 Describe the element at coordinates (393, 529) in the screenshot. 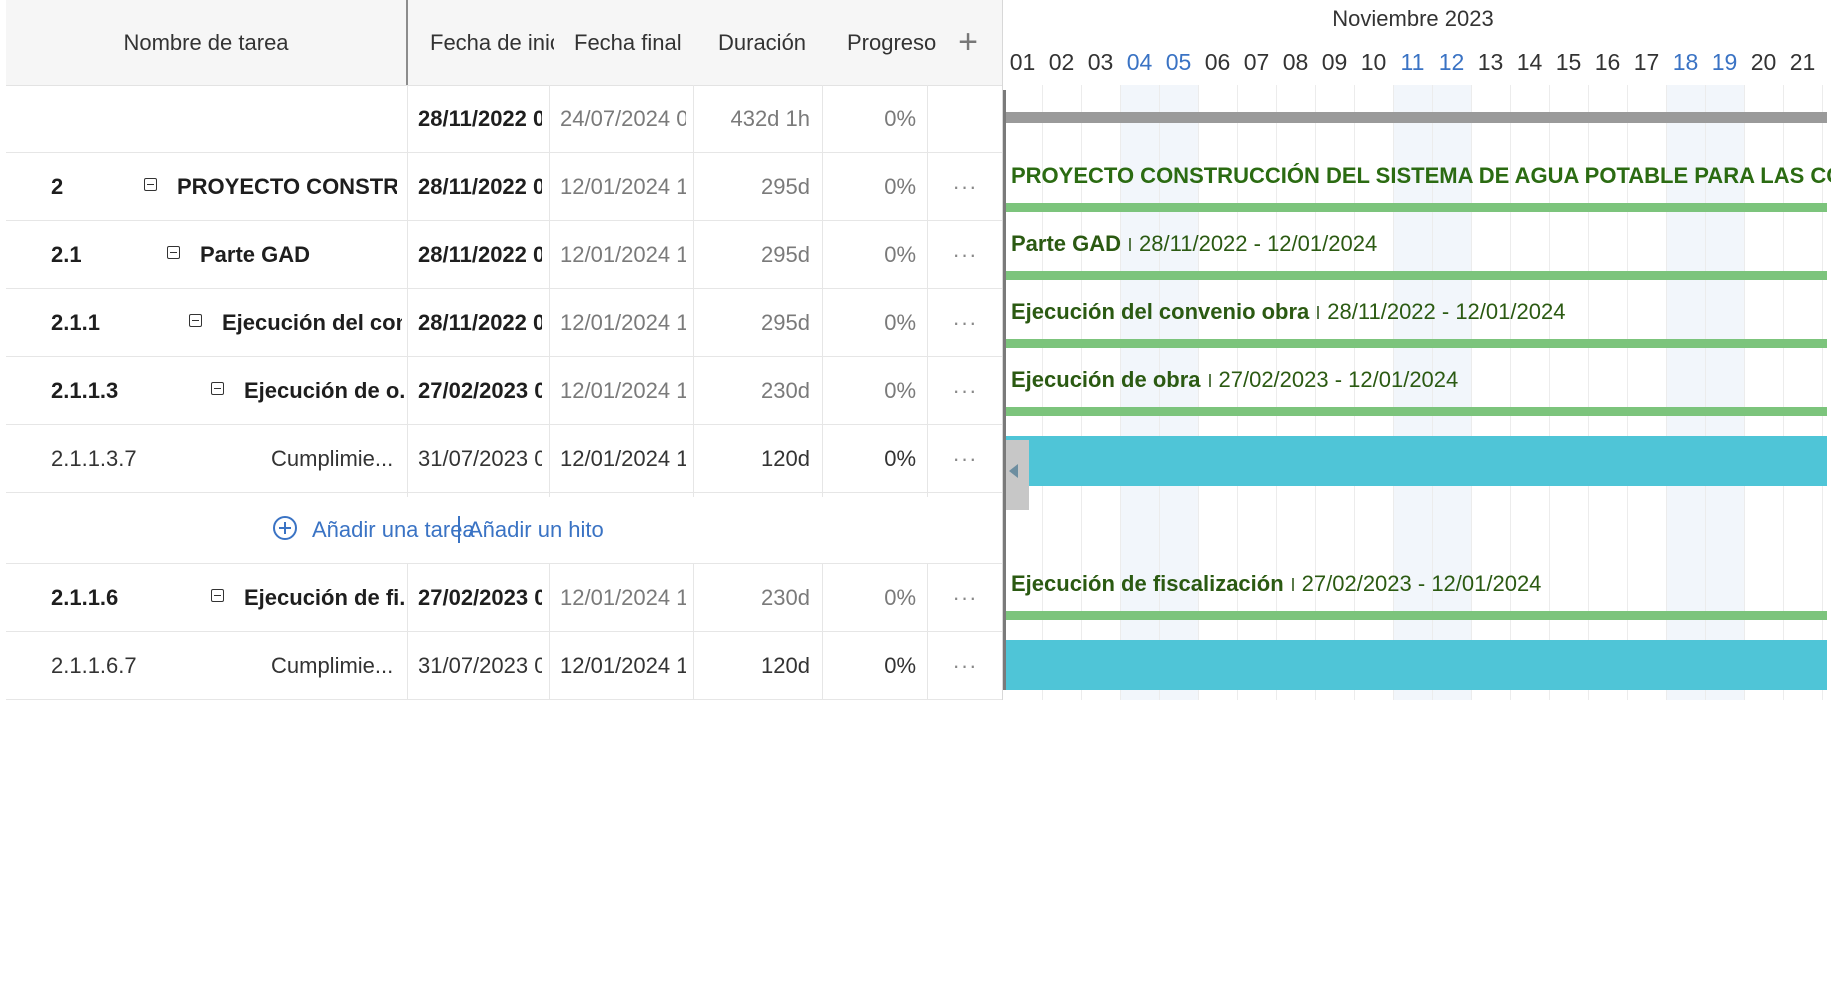

I see `add-task-link: Añadir una tarea` at that location.